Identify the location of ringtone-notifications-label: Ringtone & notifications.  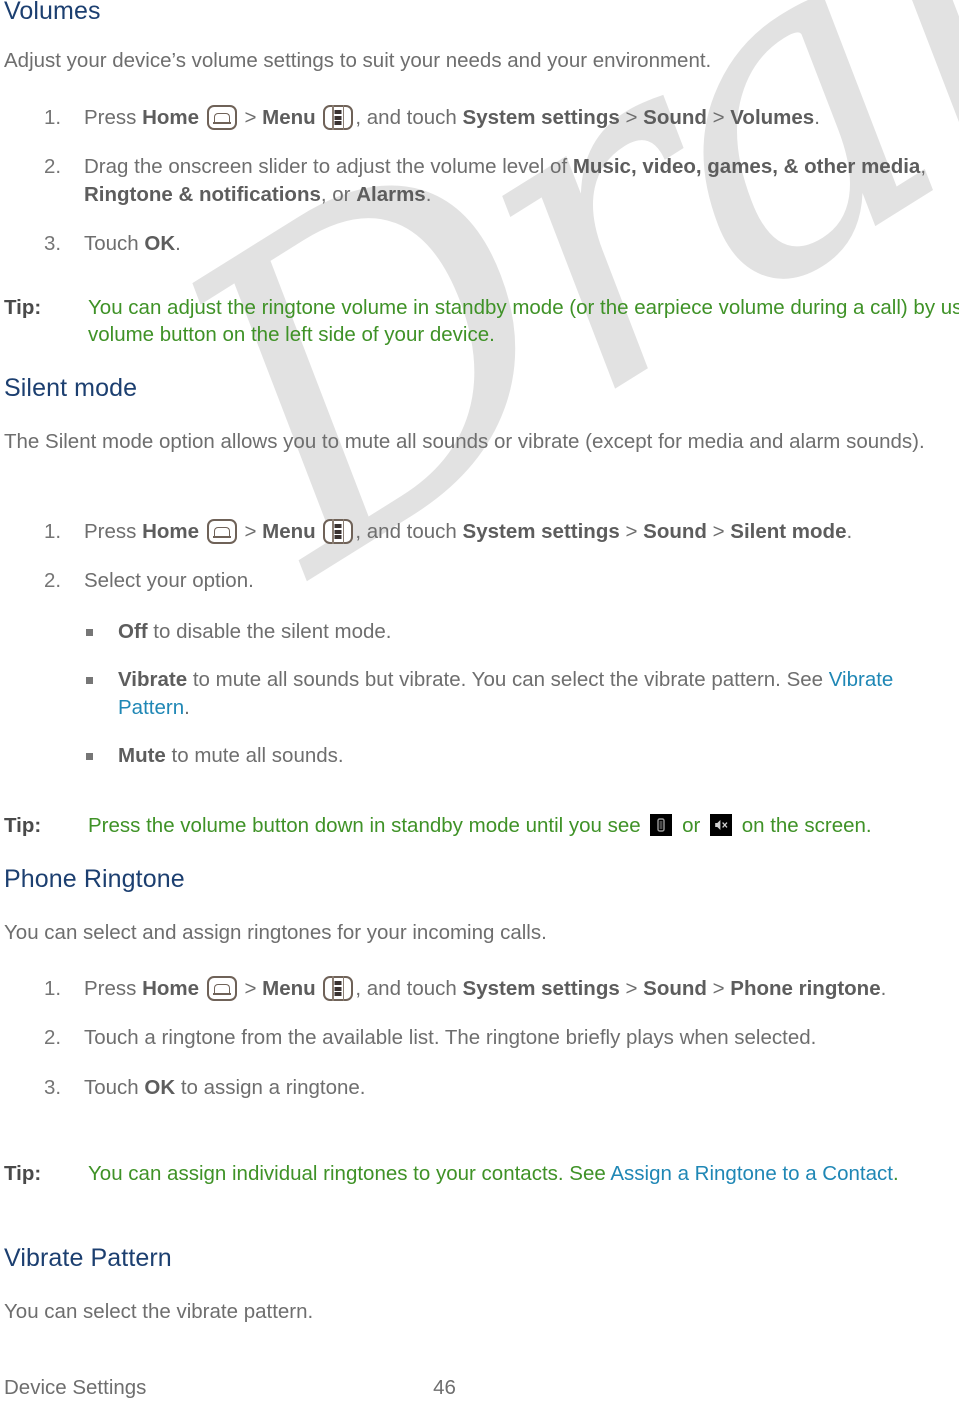
(202, 194).